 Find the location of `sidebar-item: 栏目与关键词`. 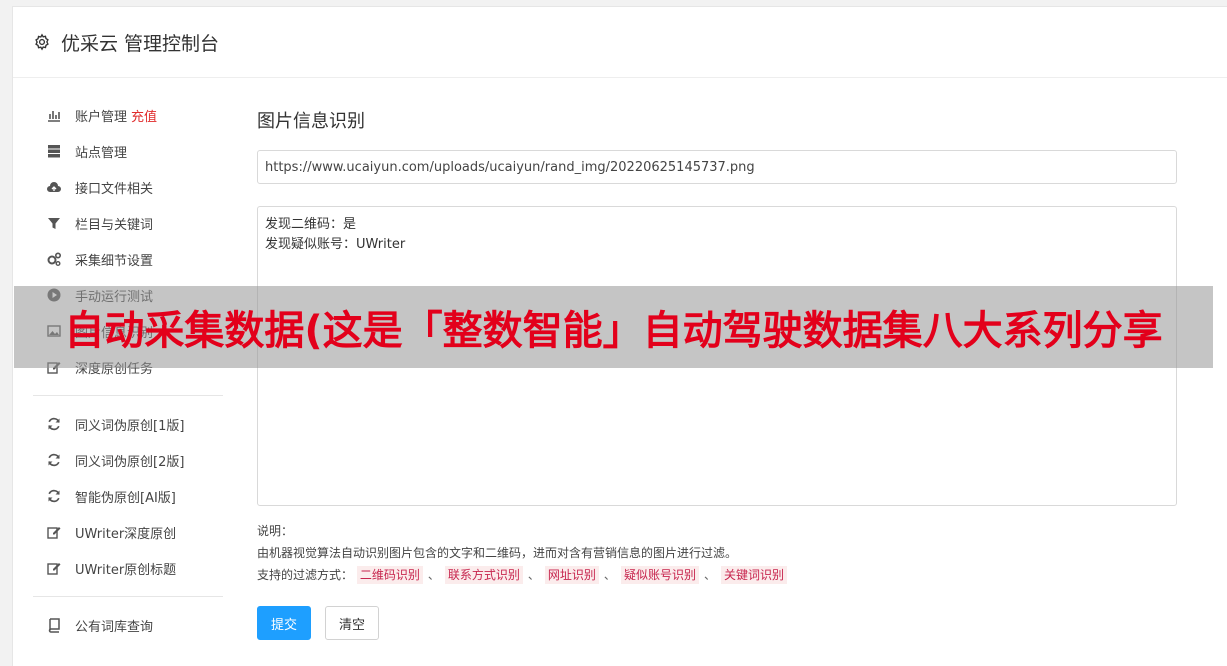

sidebar-item: 栏目与关键词 is located at coordinates (128, 223).